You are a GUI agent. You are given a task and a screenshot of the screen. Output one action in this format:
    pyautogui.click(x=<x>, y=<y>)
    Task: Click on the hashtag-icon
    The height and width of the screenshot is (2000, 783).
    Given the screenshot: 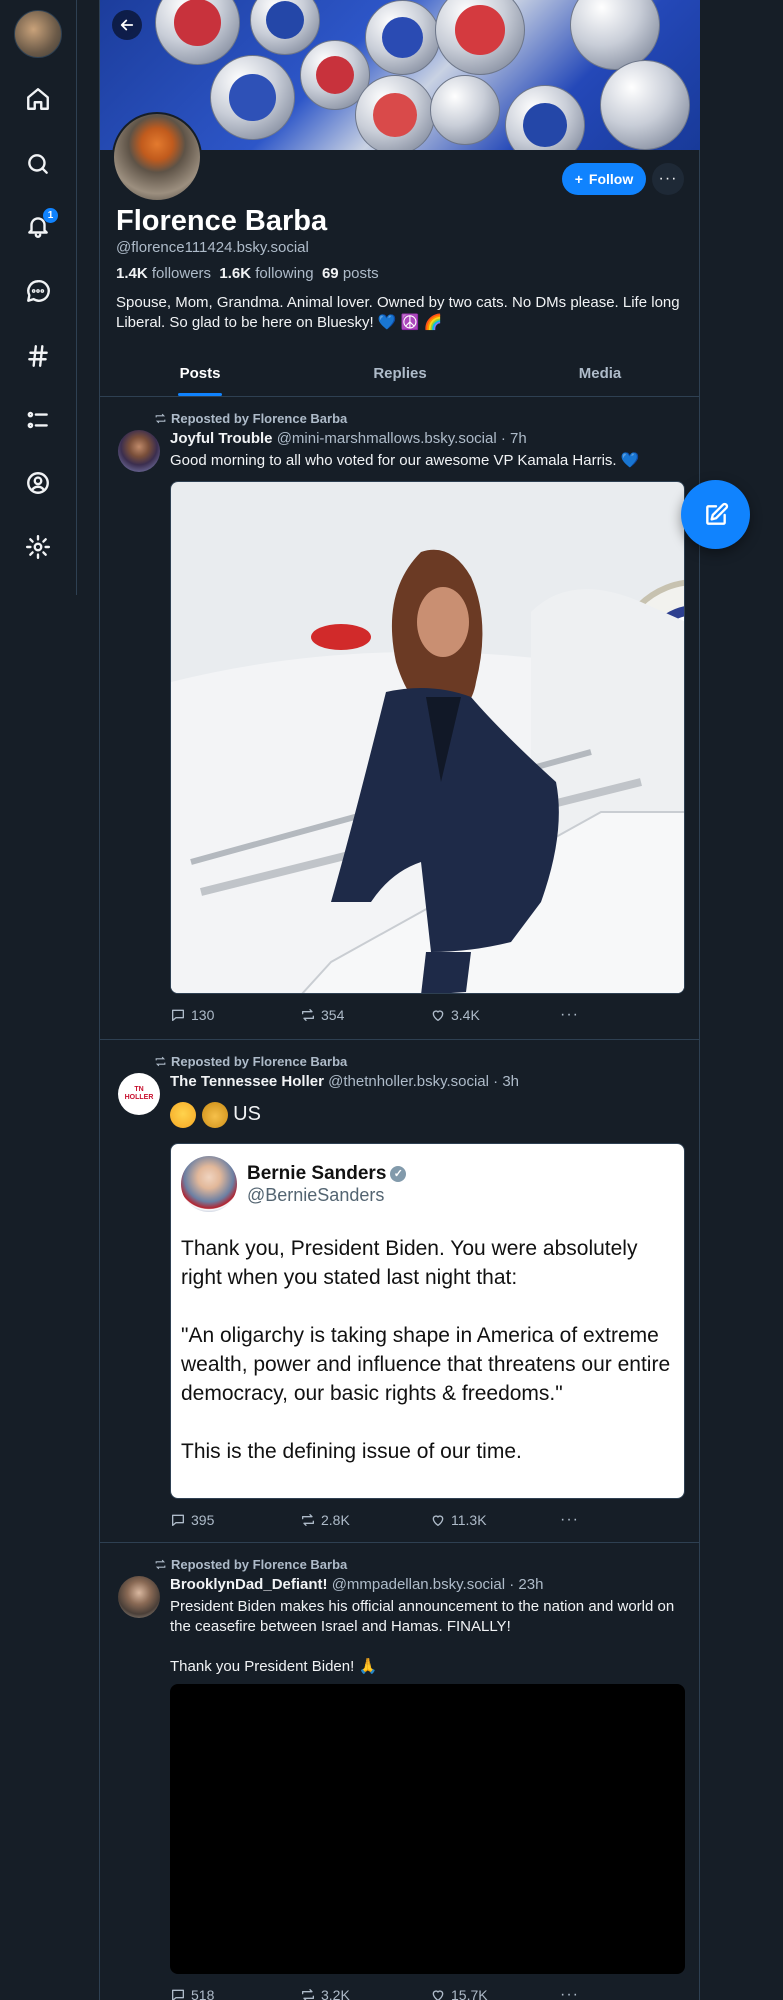 What is the action you would take?
    pyautogui.click(x=38, y=356)
    